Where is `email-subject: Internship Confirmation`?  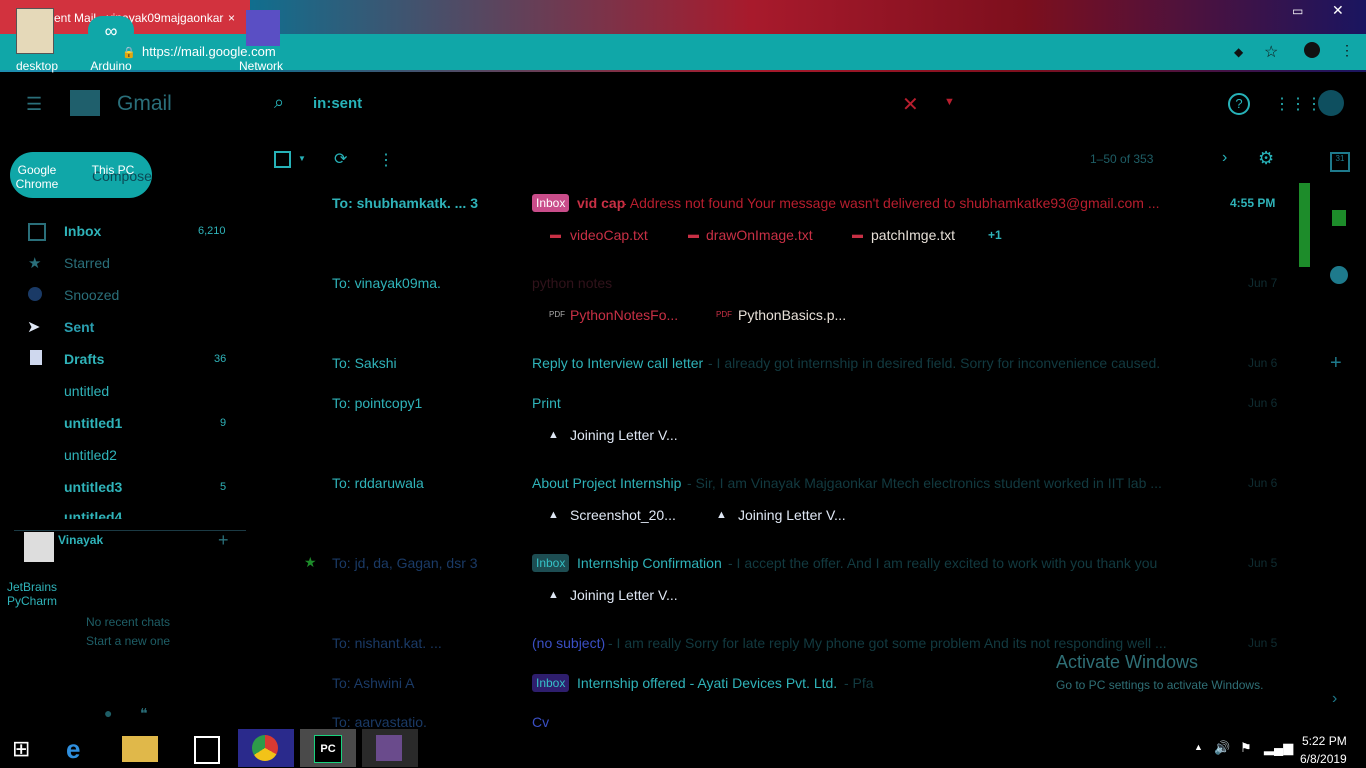
email-subject: Internship Confirmation is located at coordinates (649, 563).